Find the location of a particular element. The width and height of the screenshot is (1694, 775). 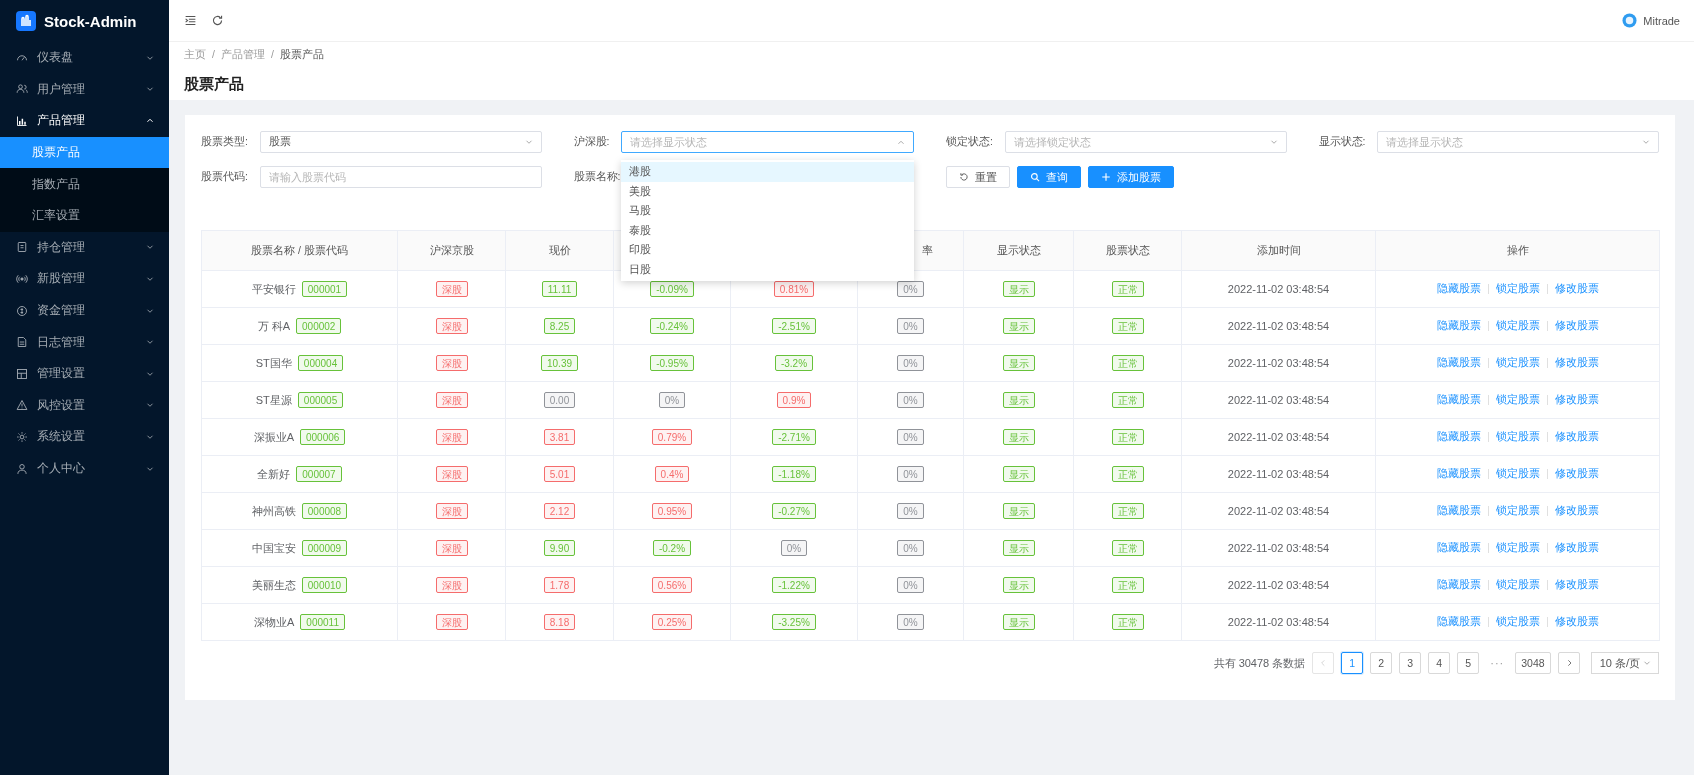

brand-name: Stock-Admin is located at coordinates (90, 21).